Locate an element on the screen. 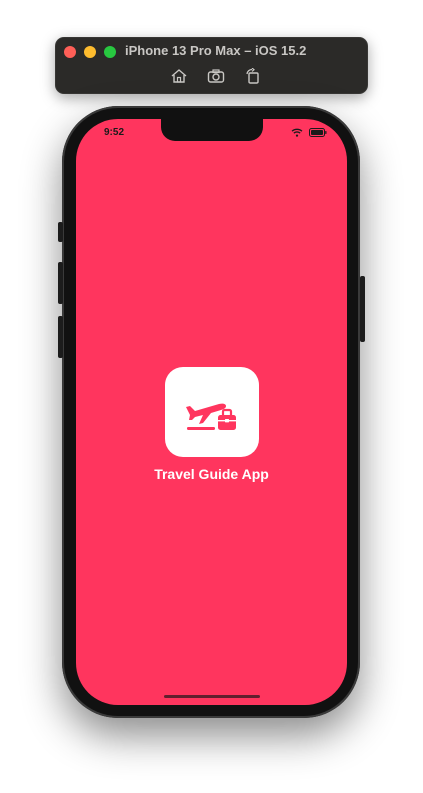  simulator-window-toolbar: iPhone 13 Pro Max – iOS 15.2 is located at coordinates (211, 65).